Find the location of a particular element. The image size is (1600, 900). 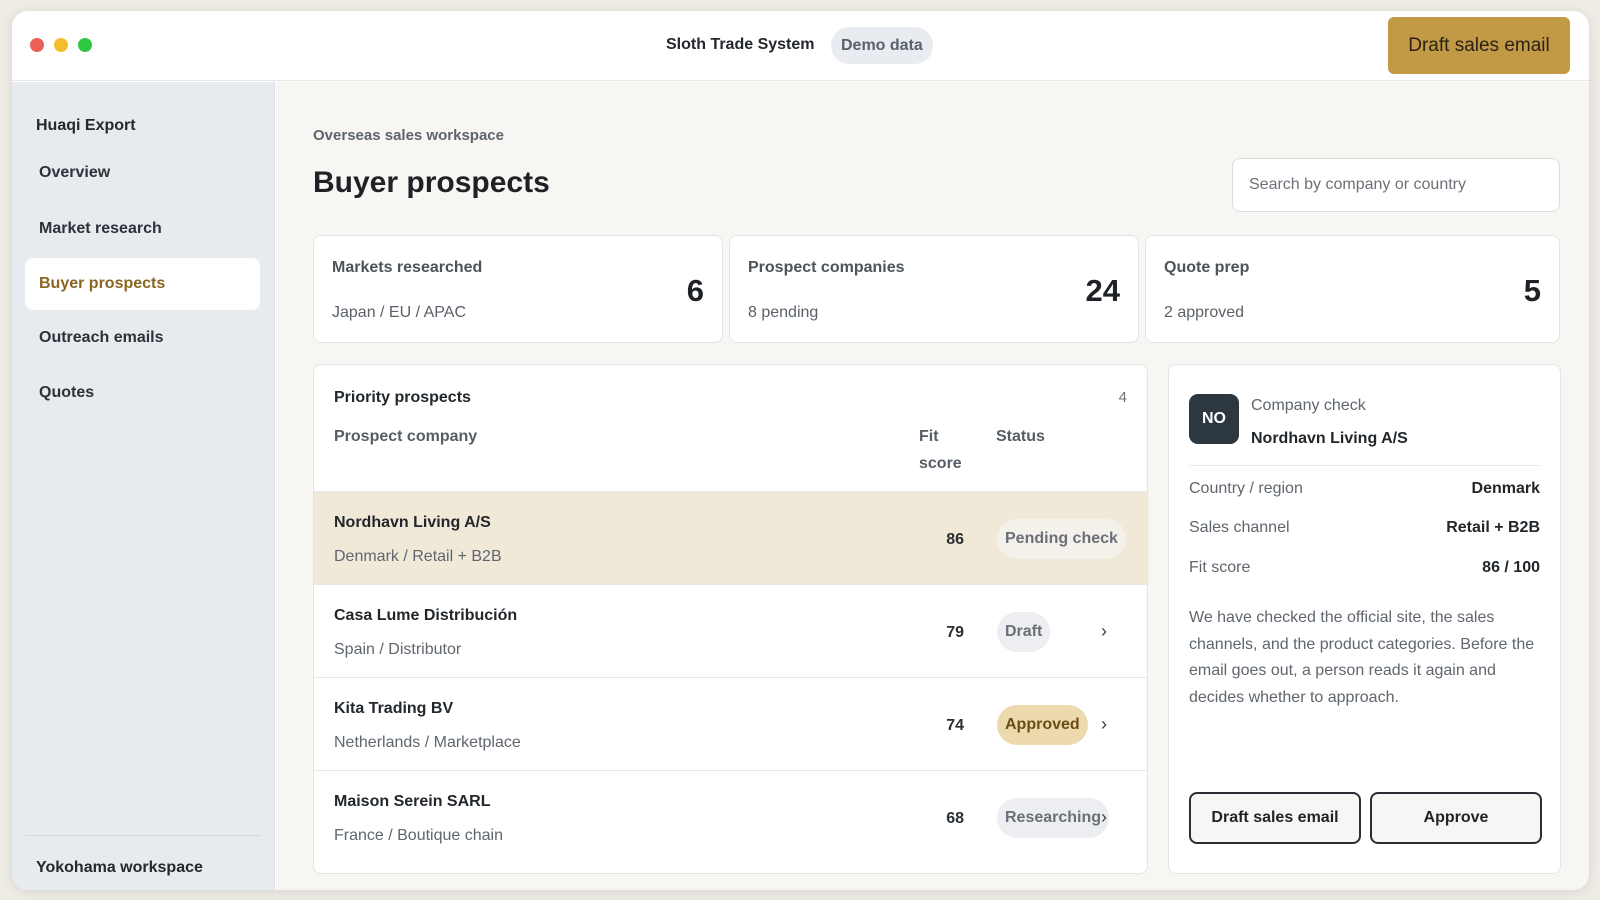

row-company-name: Nordhavn Living A/S is located at coordinates (412, 522).